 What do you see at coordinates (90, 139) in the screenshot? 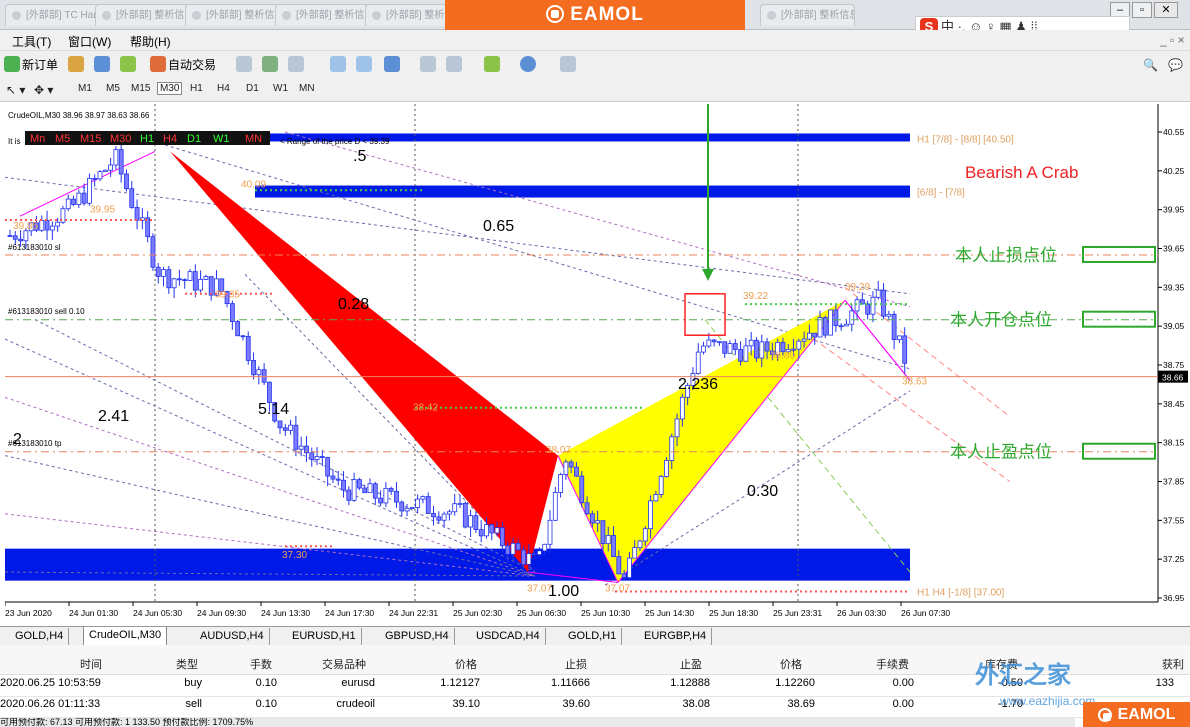
I see `tf-signal-label: M15` at bounding box center [90, 139].